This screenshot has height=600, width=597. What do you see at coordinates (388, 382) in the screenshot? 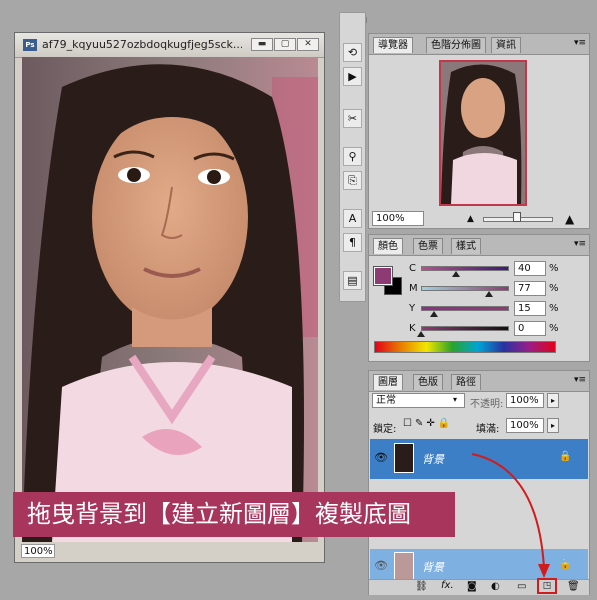
I see `tab-layers: 圖層` at bounding box center [388, 382].